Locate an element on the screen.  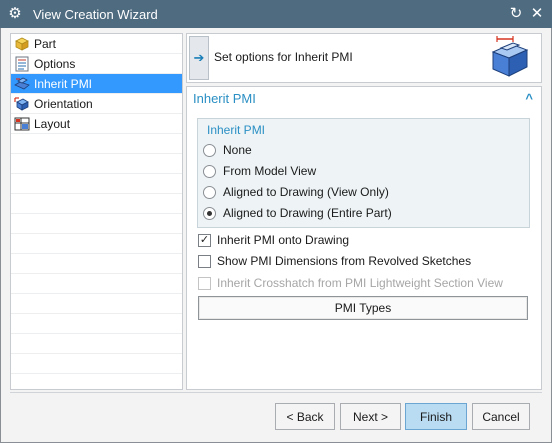
step-part: Part is located at coordinates (96, 44).